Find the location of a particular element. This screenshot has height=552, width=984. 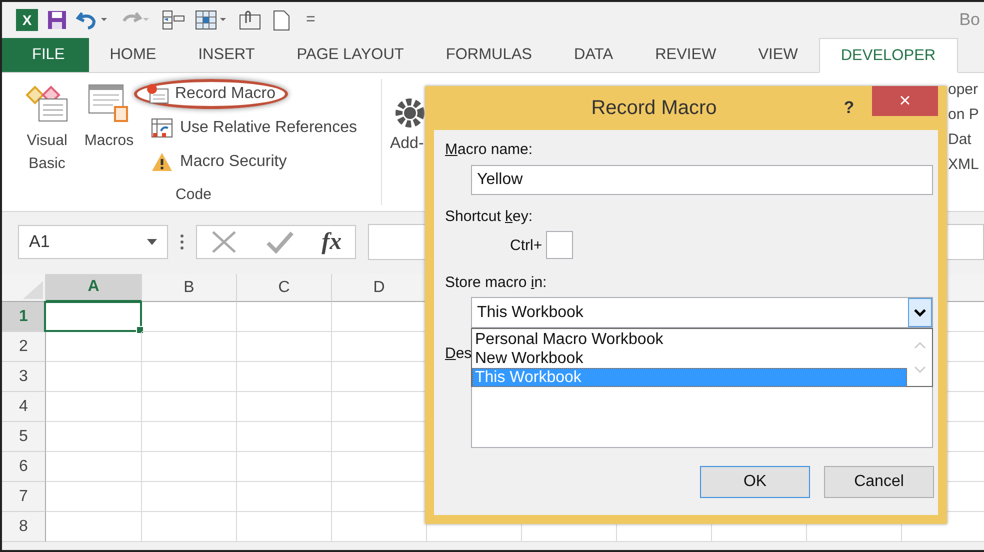

save-icon is located at coordinates (57, 20).